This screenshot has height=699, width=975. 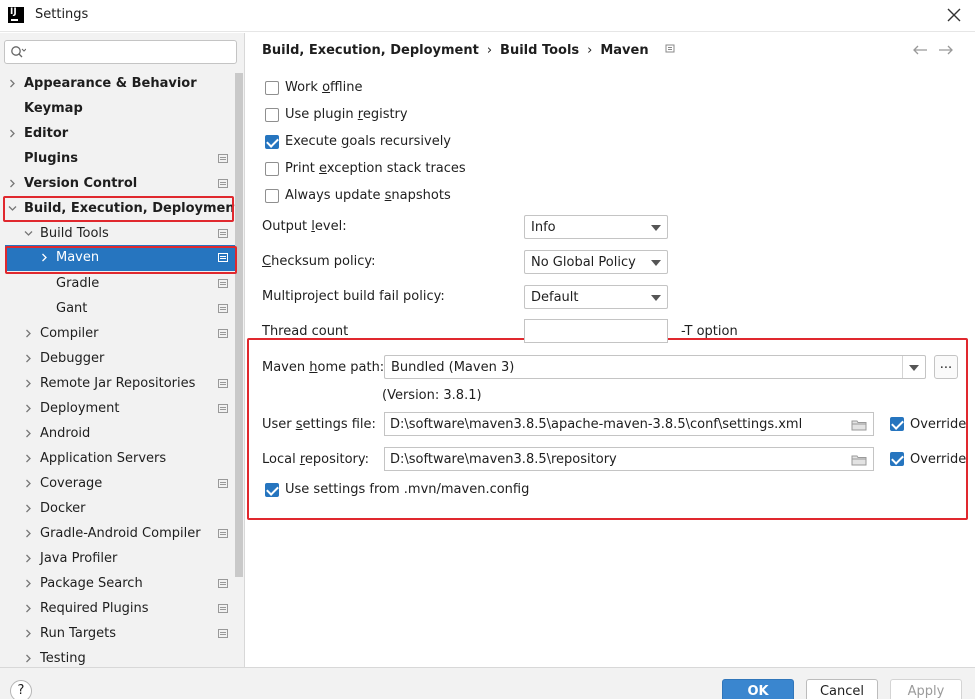 I want to click on execute-goals-recursively-label: Execute goals recursively, so click(x=368, y=141).